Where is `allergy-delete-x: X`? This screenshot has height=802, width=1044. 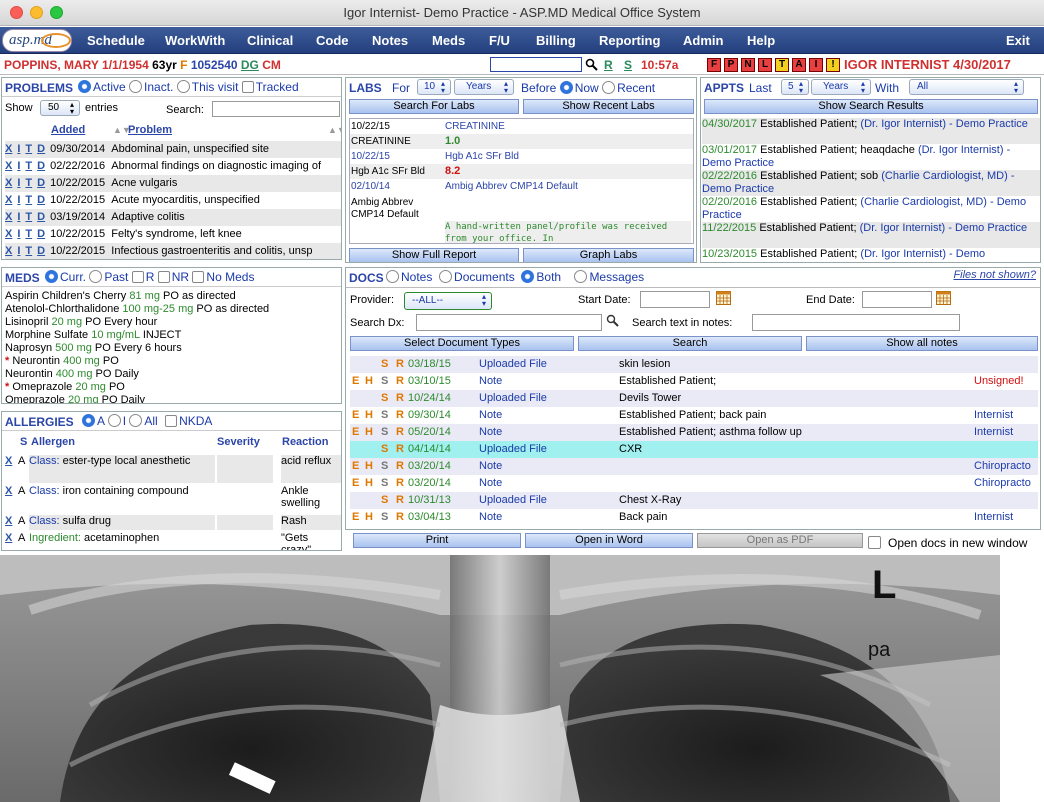
allergy-delete-x: X is located at coordinates (8, 521).